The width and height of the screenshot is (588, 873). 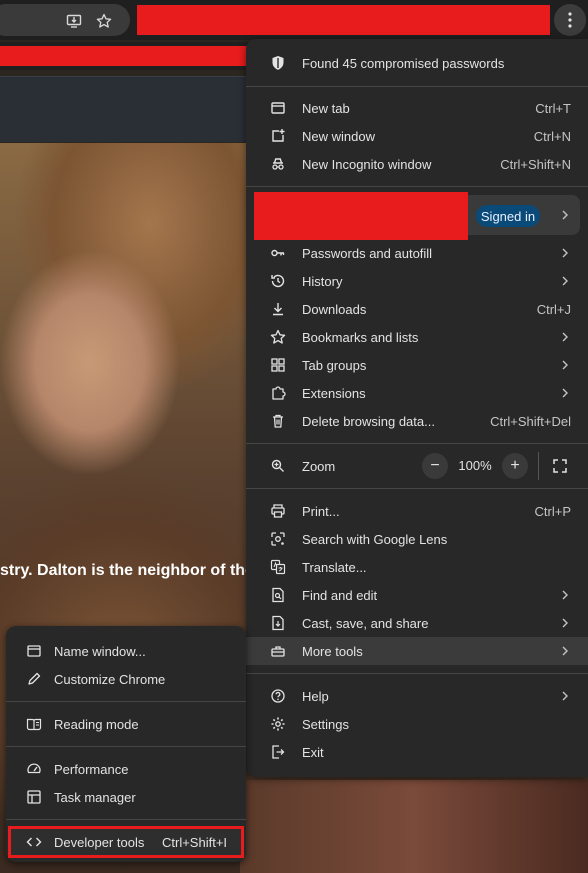 I want to click on gear-icon, so click(x=278, y=724).